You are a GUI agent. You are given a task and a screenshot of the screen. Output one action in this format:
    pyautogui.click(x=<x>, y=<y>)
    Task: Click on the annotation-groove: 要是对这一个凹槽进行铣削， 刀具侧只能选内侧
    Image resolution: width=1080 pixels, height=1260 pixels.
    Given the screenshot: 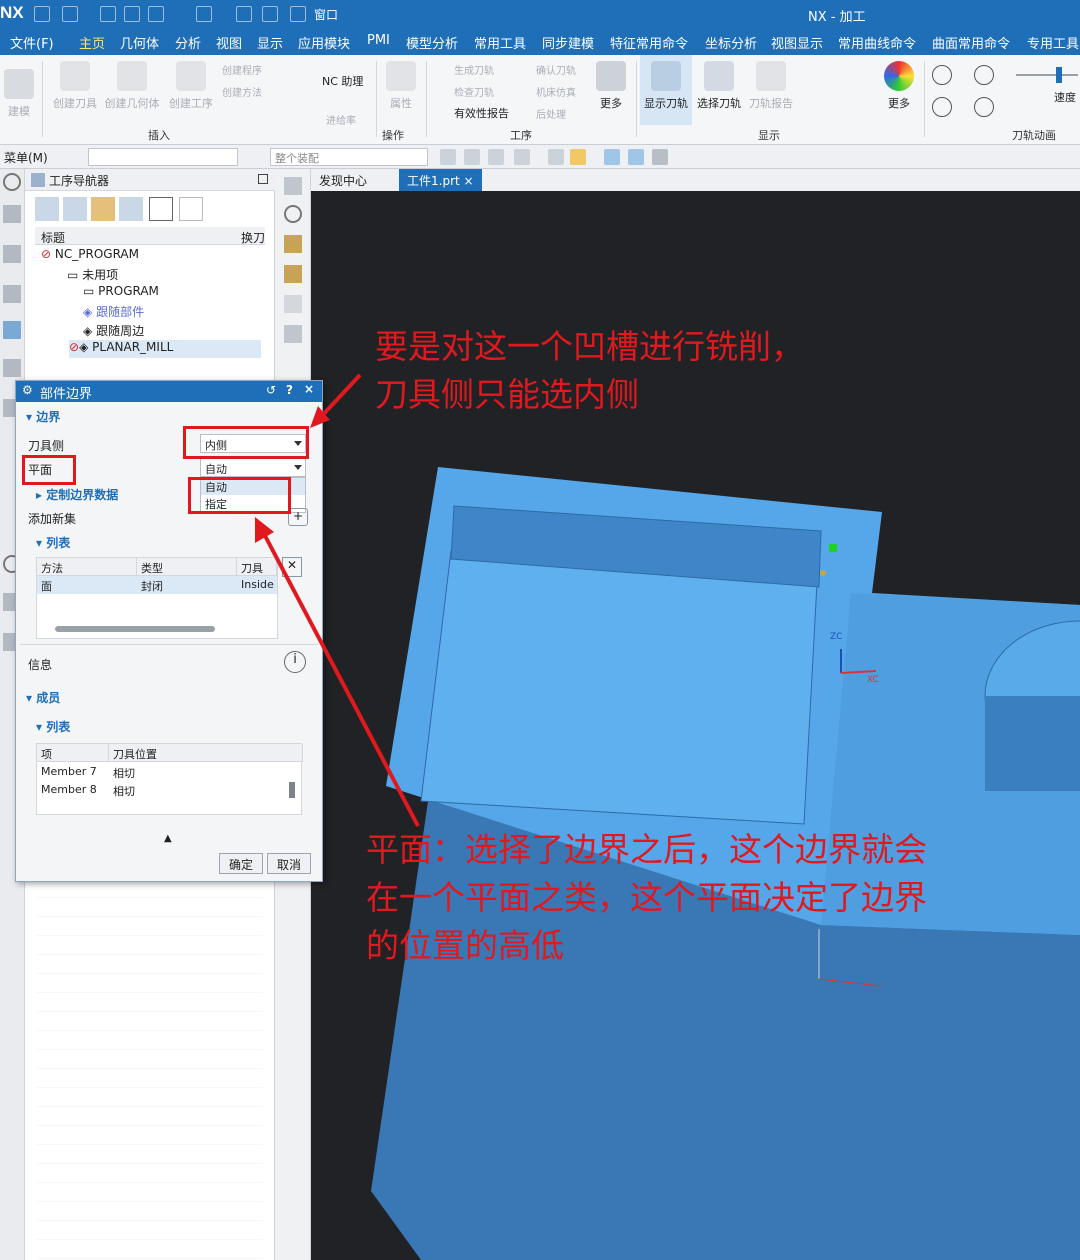 What is the action you would take?
    pyautogui.click(x=589, y=370)
    